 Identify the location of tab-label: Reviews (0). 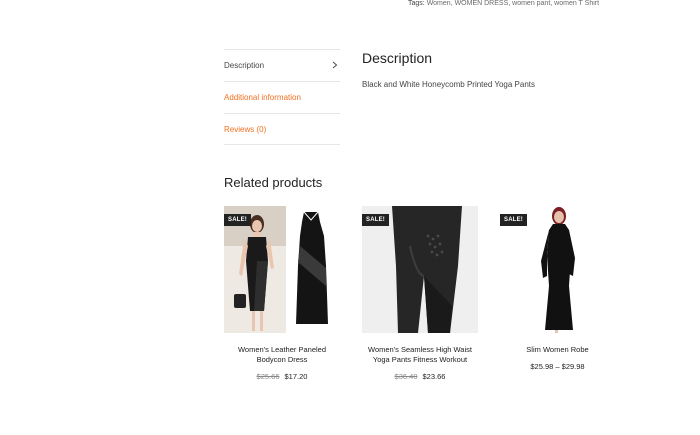
(245, 129).